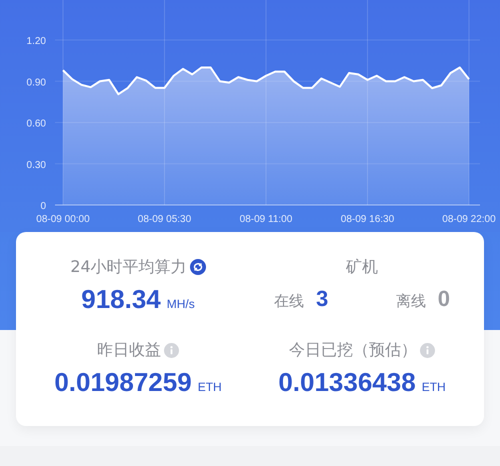 This screenshot has width=500, height=466. Describe the element at coordinates (165, 219) in the screenshot. I see `x-tick-label: 08-09 05:30` at that location.